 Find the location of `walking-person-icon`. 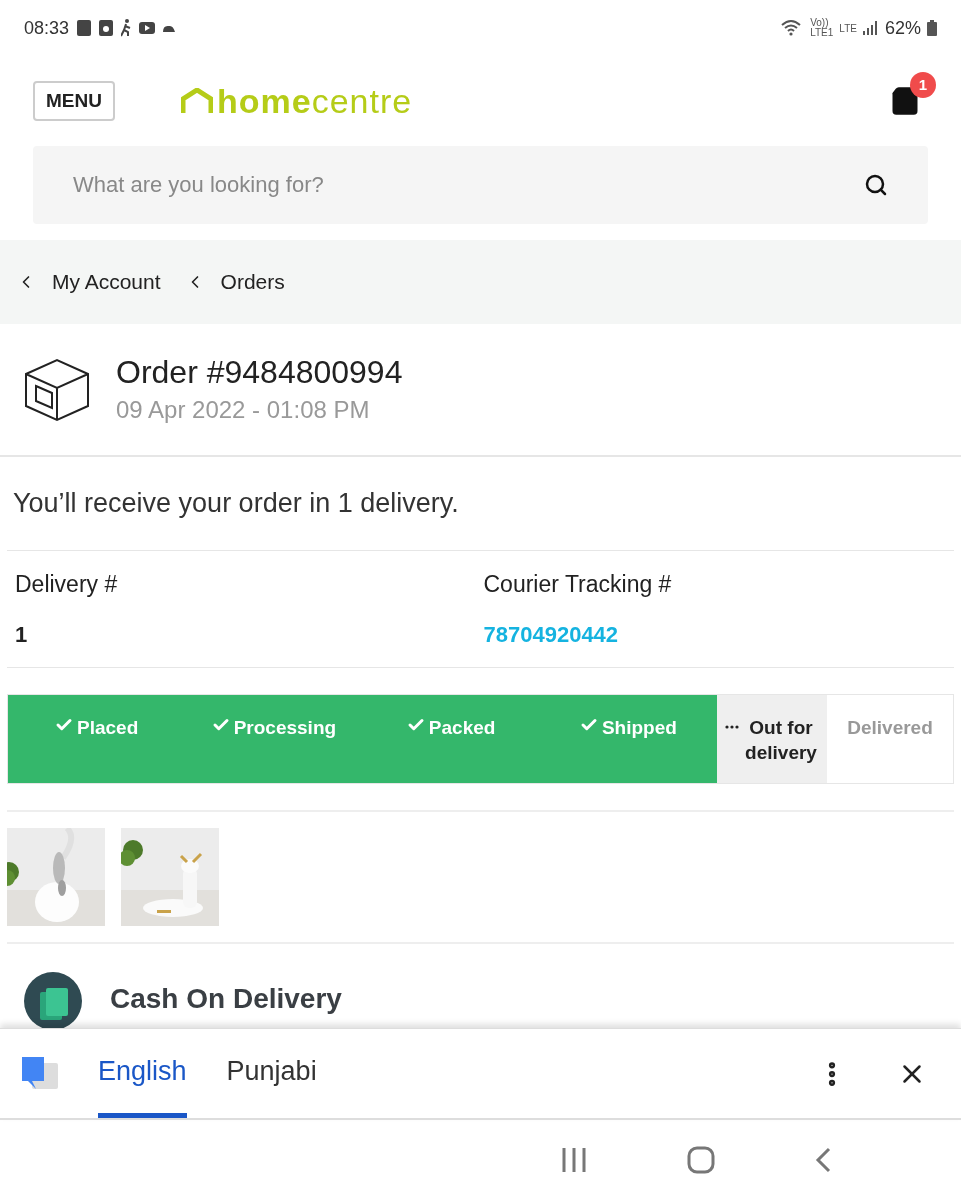

walking-person-icon is located at coordinates (126, 28).